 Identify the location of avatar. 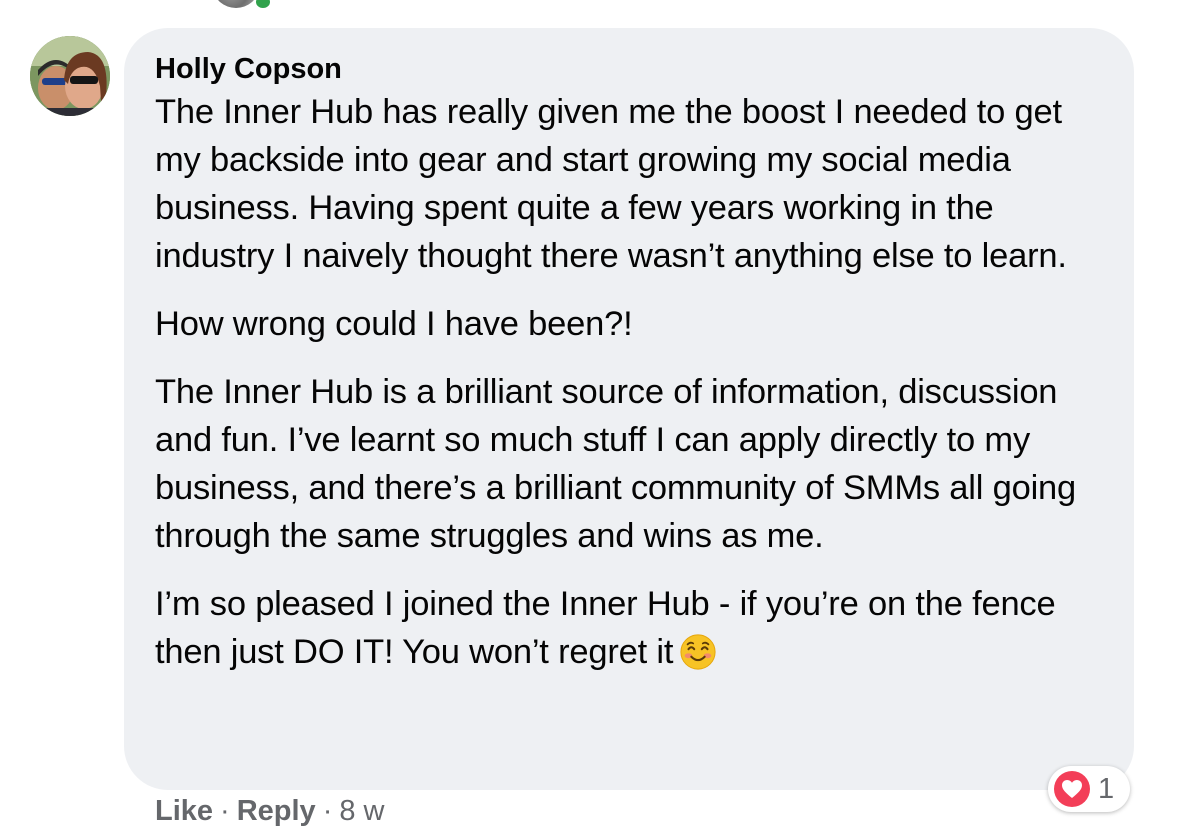
(70, 76).